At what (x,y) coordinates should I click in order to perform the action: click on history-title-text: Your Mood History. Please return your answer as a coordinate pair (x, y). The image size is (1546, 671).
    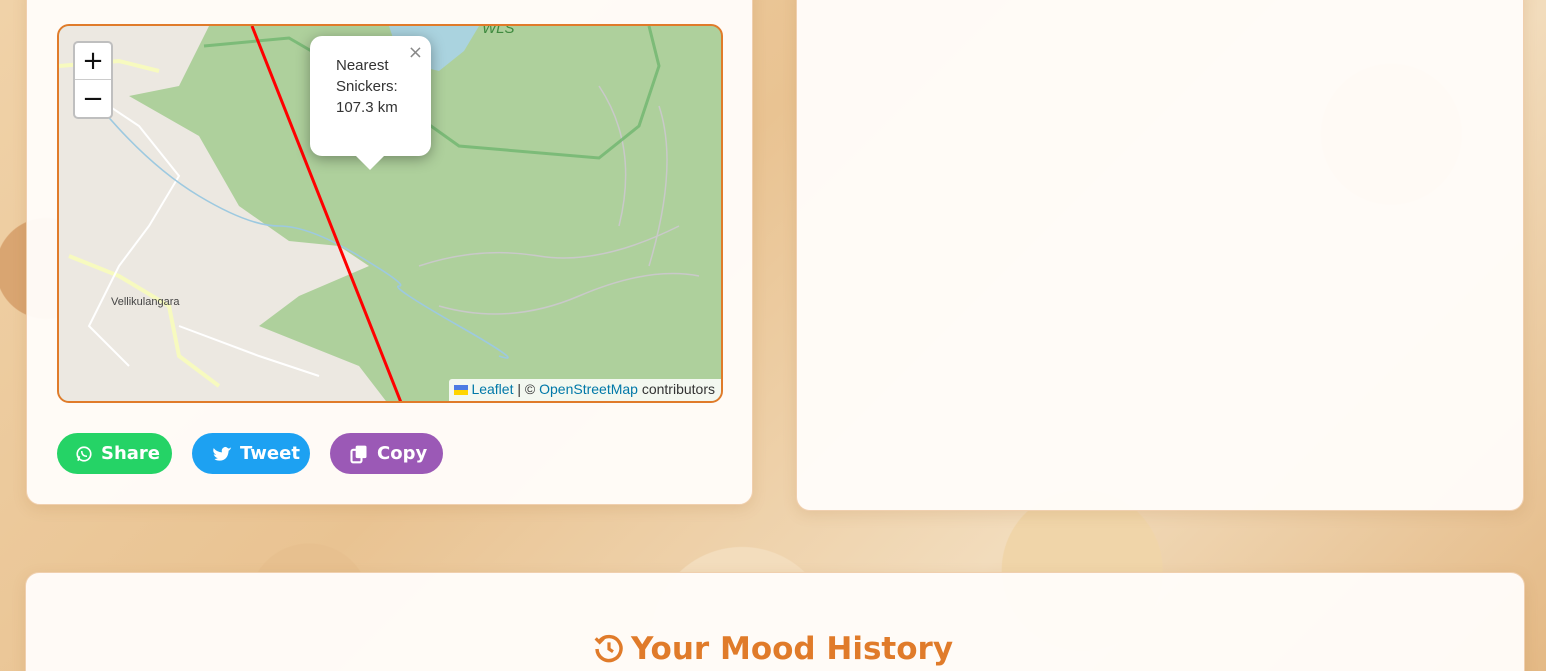
    Looking at the image, I should click on (792, 649).